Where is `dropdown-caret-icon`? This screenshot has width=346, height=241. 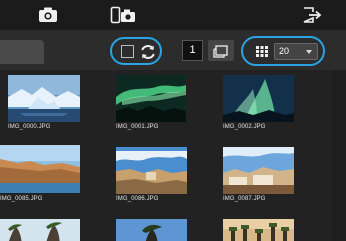 dropdown-caret-icon is located at coordinates (309, 52).